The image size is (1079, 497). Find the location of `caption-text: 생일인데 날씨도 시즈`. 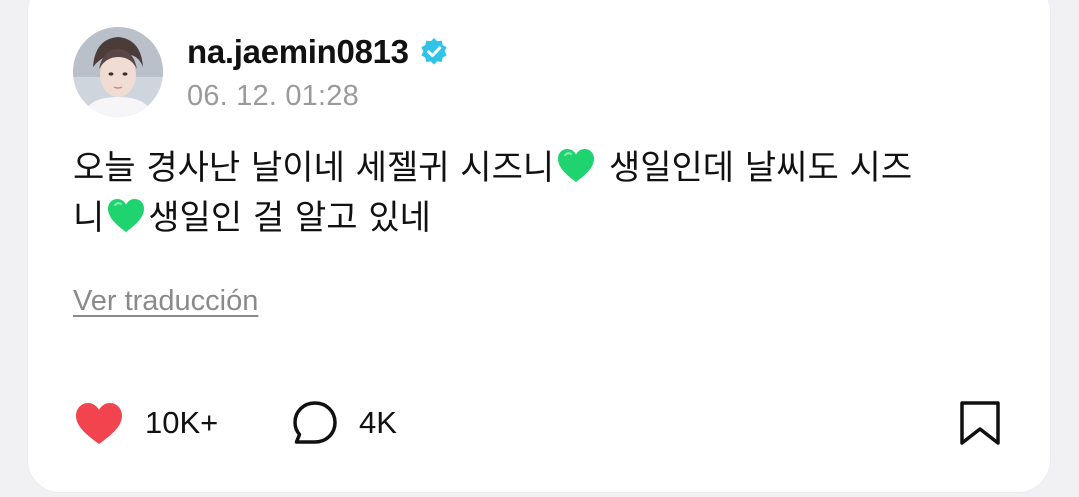

caption-text: 생일인데 날씨도 시즈 is located at coordinates (755, 168).